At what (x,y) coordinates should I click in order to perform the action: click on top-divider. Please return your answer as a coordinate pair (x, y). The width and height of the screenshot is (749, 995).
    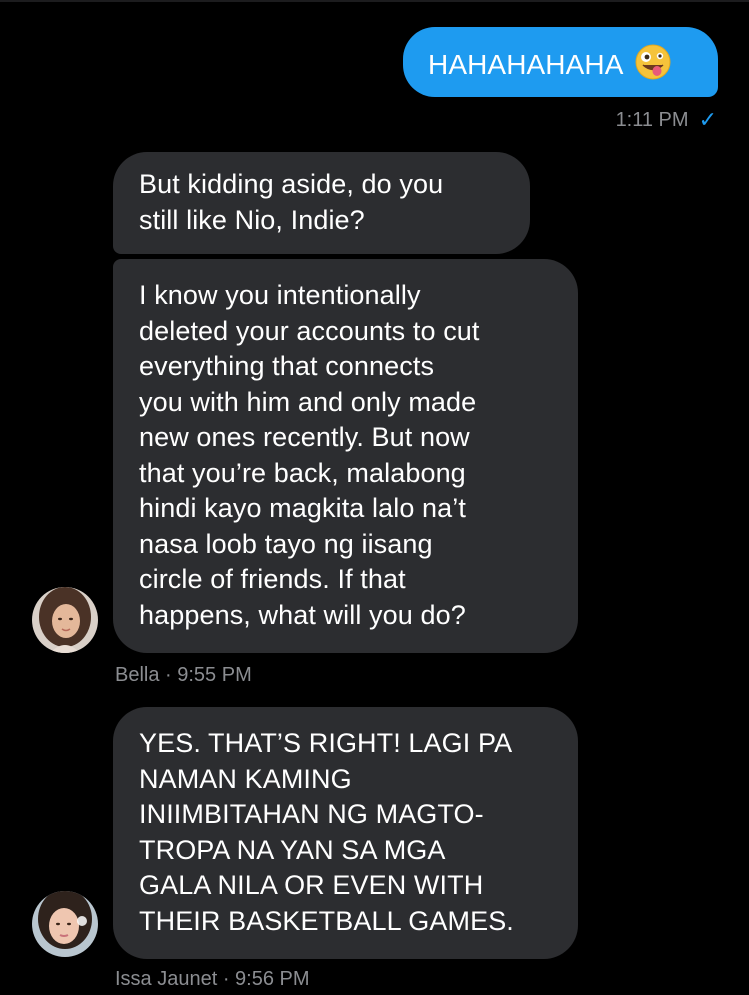
    Looking at the image, I should click on (374, 1).